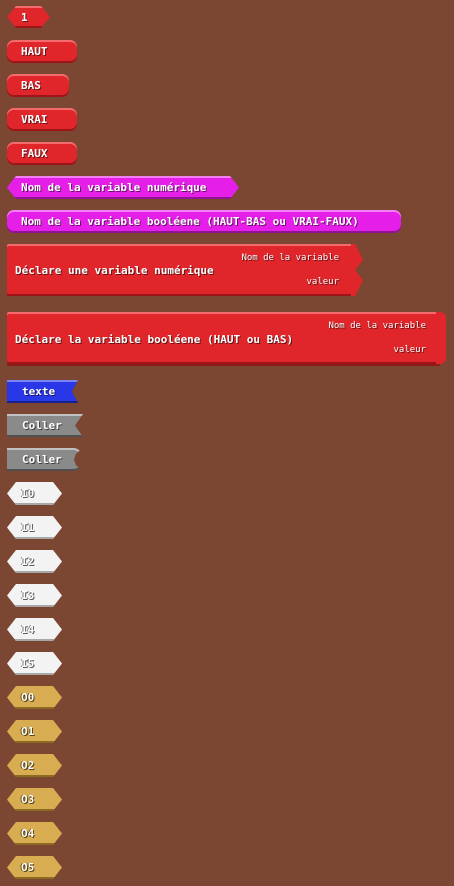  Describe the element at coordinates (28, 799) in the screenshot. I see `block-label: O3` at that location.